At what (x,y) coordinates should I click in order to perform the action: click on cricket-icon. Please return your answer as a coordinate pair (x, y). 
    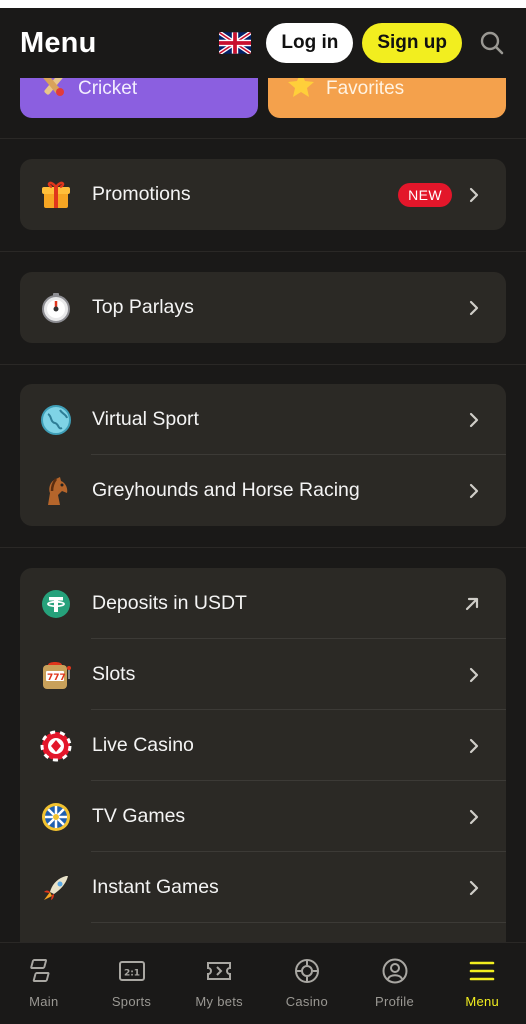
    Looking at the image, I should click on (53, 89).